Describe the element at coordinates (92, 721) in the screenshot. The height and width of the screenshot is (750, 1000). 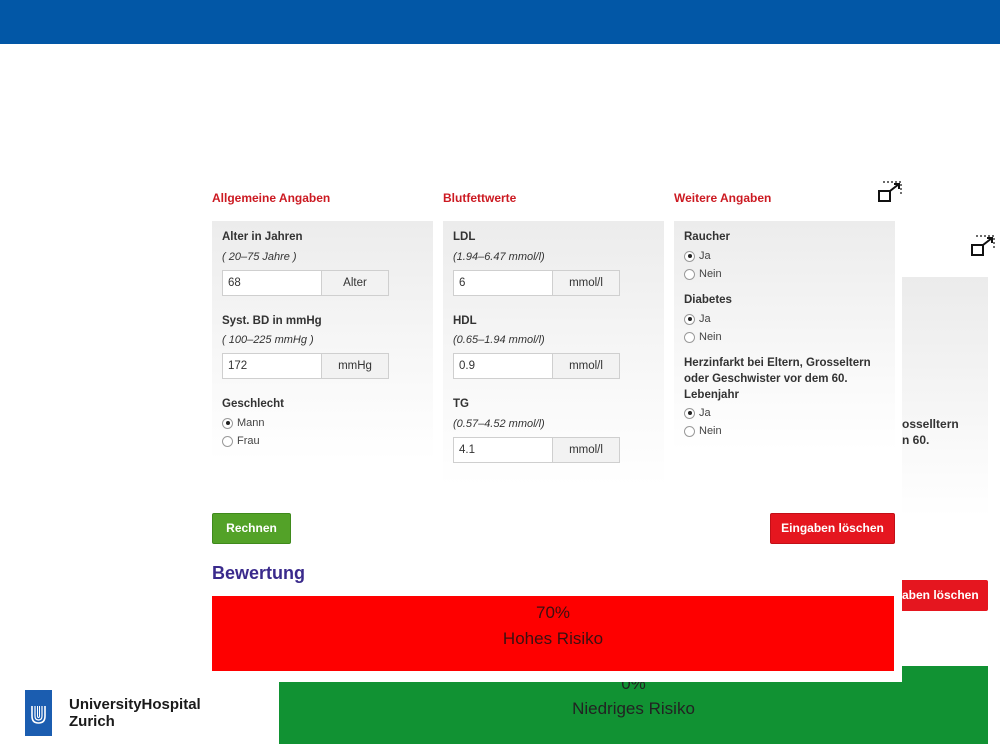
I see `logo-text-line: Zurich` at that location.